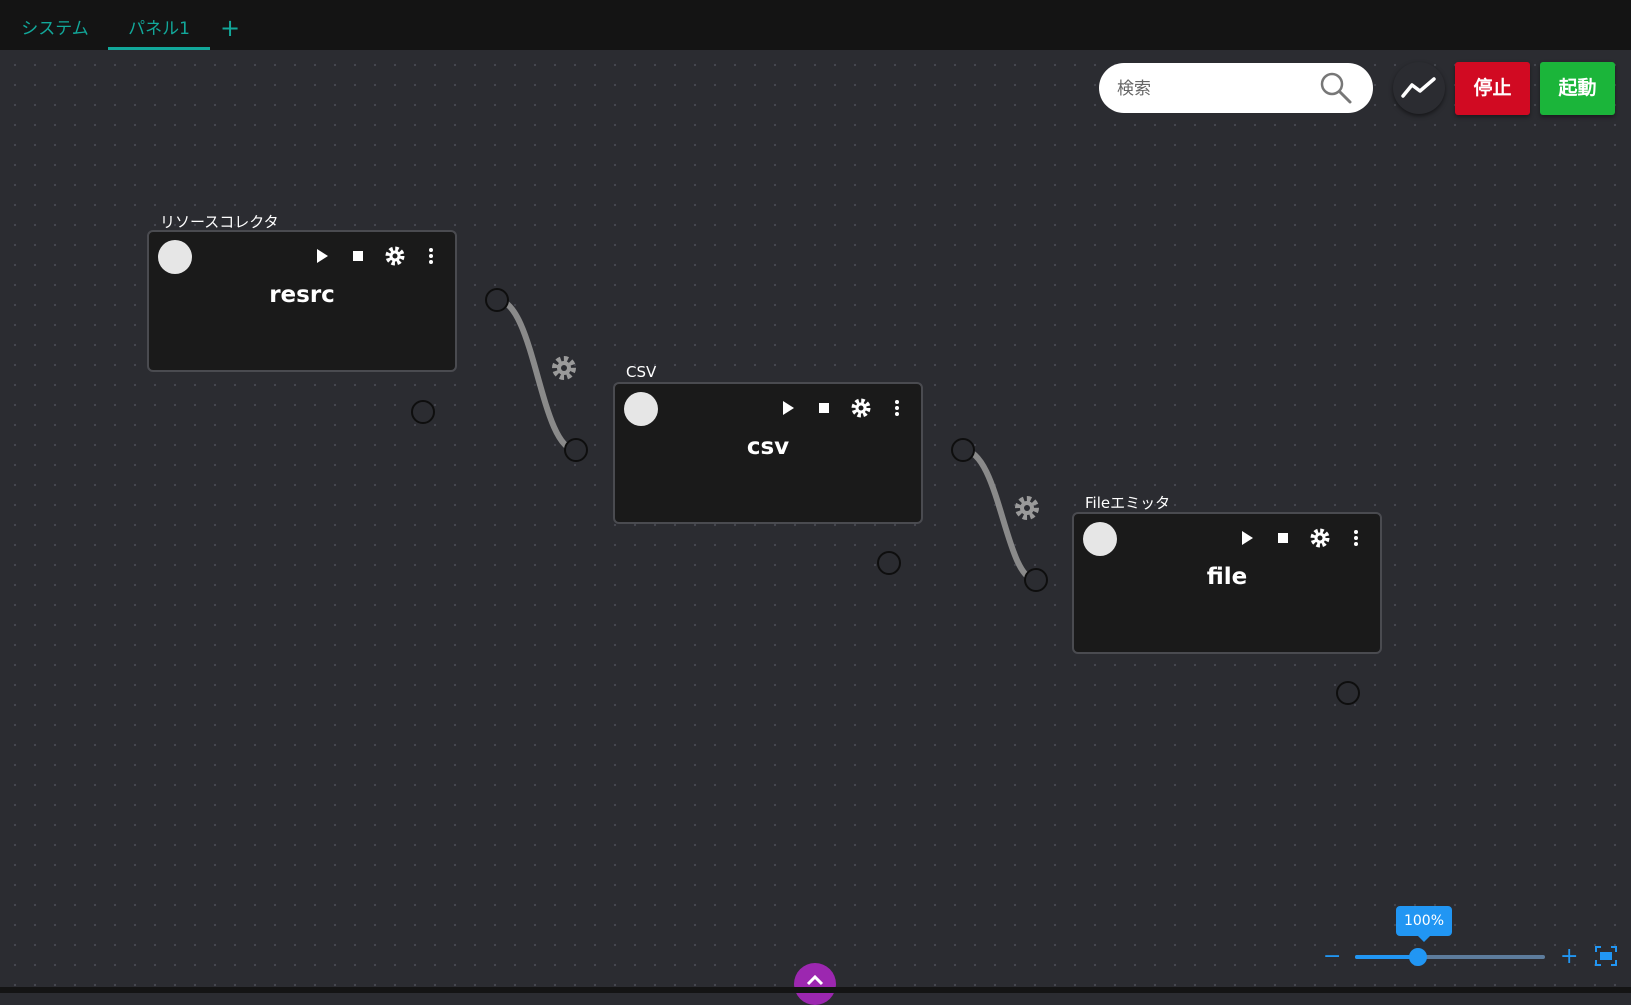 The height and width of the screenshot is (1005, 1631). I want to click on node-name: resrc, so click(302, 295).